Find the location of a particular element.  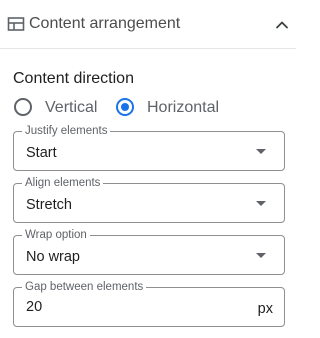

gap-field: Gap between elements px is located at coordinates (149, 304).